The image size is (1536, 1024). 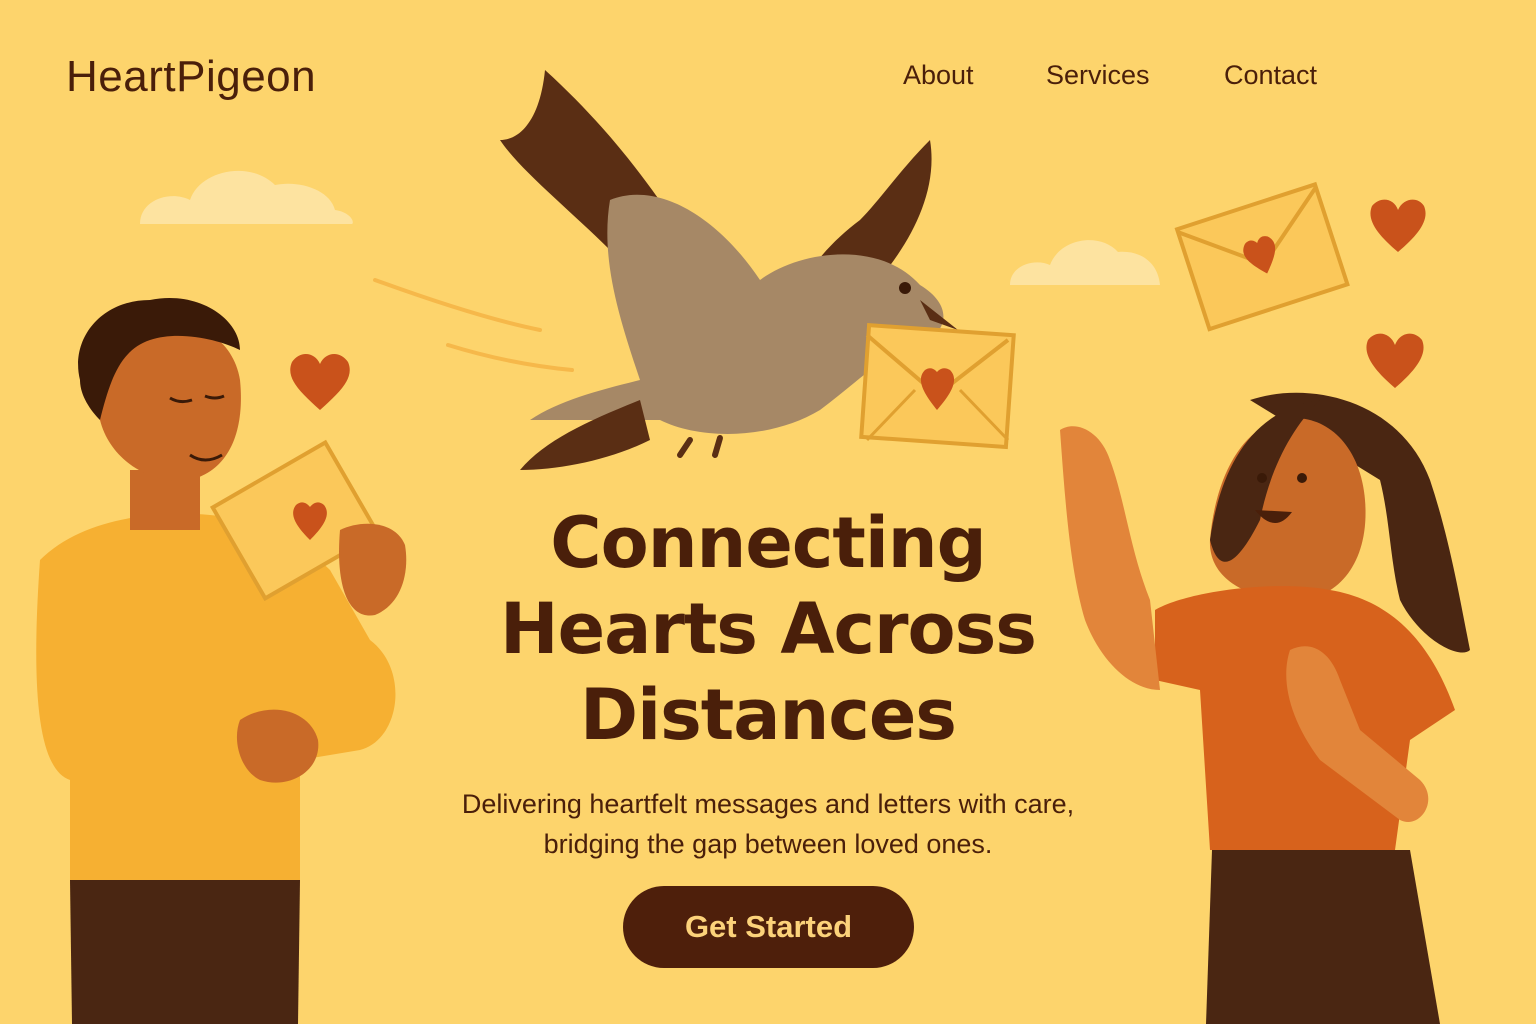 What do you see at coordinates (768, 543) in the screenshot?
I see `headline-line: Connecting` at bounding box center [768, 543].